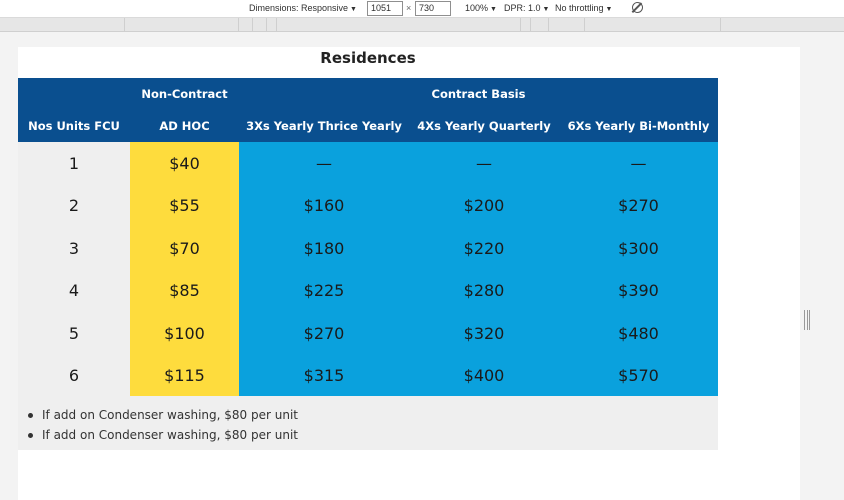 This screenshot has width=844, height=500. I want to click on adhoc-price-cell: $70, so click(184, 248).